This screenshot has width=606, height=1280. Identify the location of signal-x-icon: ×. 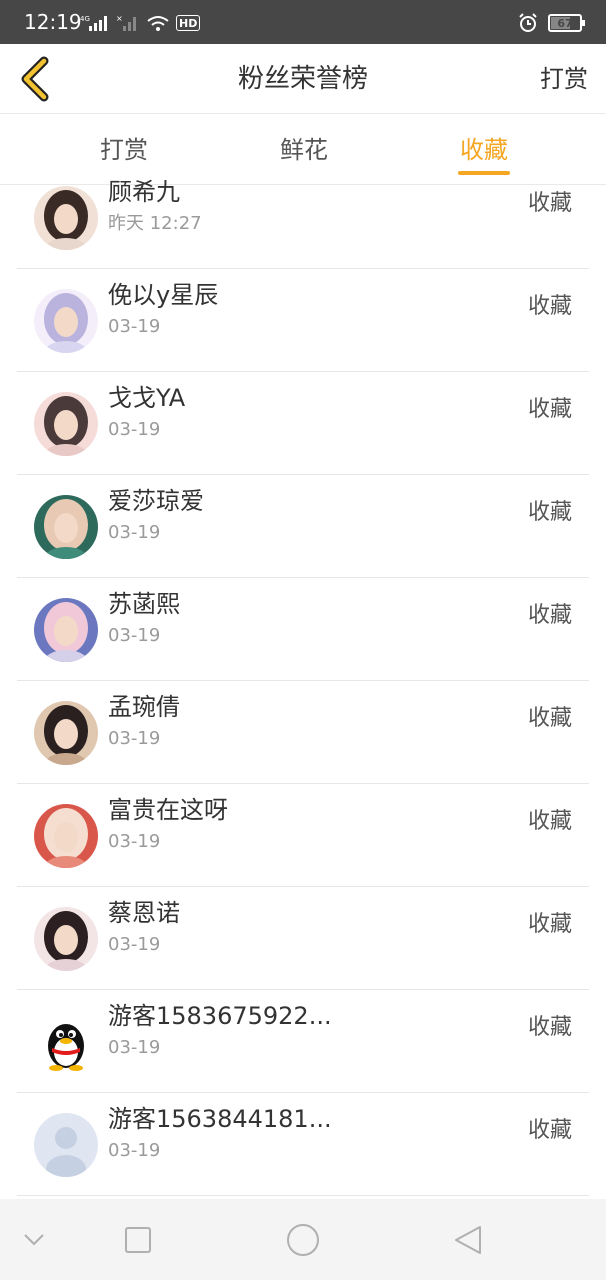
(126, 22).